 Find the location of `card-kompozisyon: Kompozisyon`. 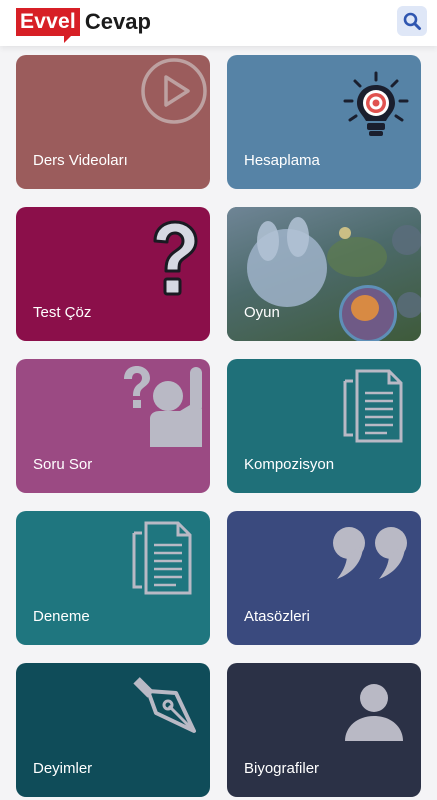

card-kompozisyon: Kompozisyon is located at coordinates (324, 426).